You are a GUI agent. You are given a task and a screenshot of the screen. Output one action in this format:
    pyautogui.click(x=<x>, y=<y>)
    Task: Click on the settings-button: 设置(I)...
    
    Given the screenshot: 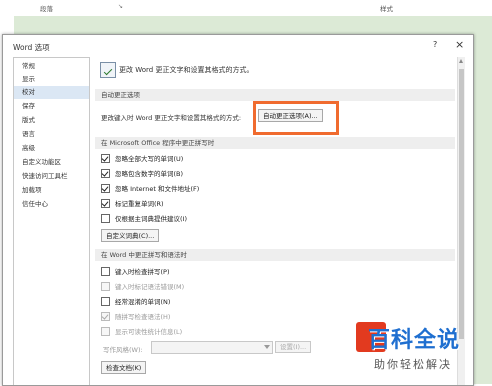 What is the action you would take?
    pyautogui.click(x=293, y=347)
    